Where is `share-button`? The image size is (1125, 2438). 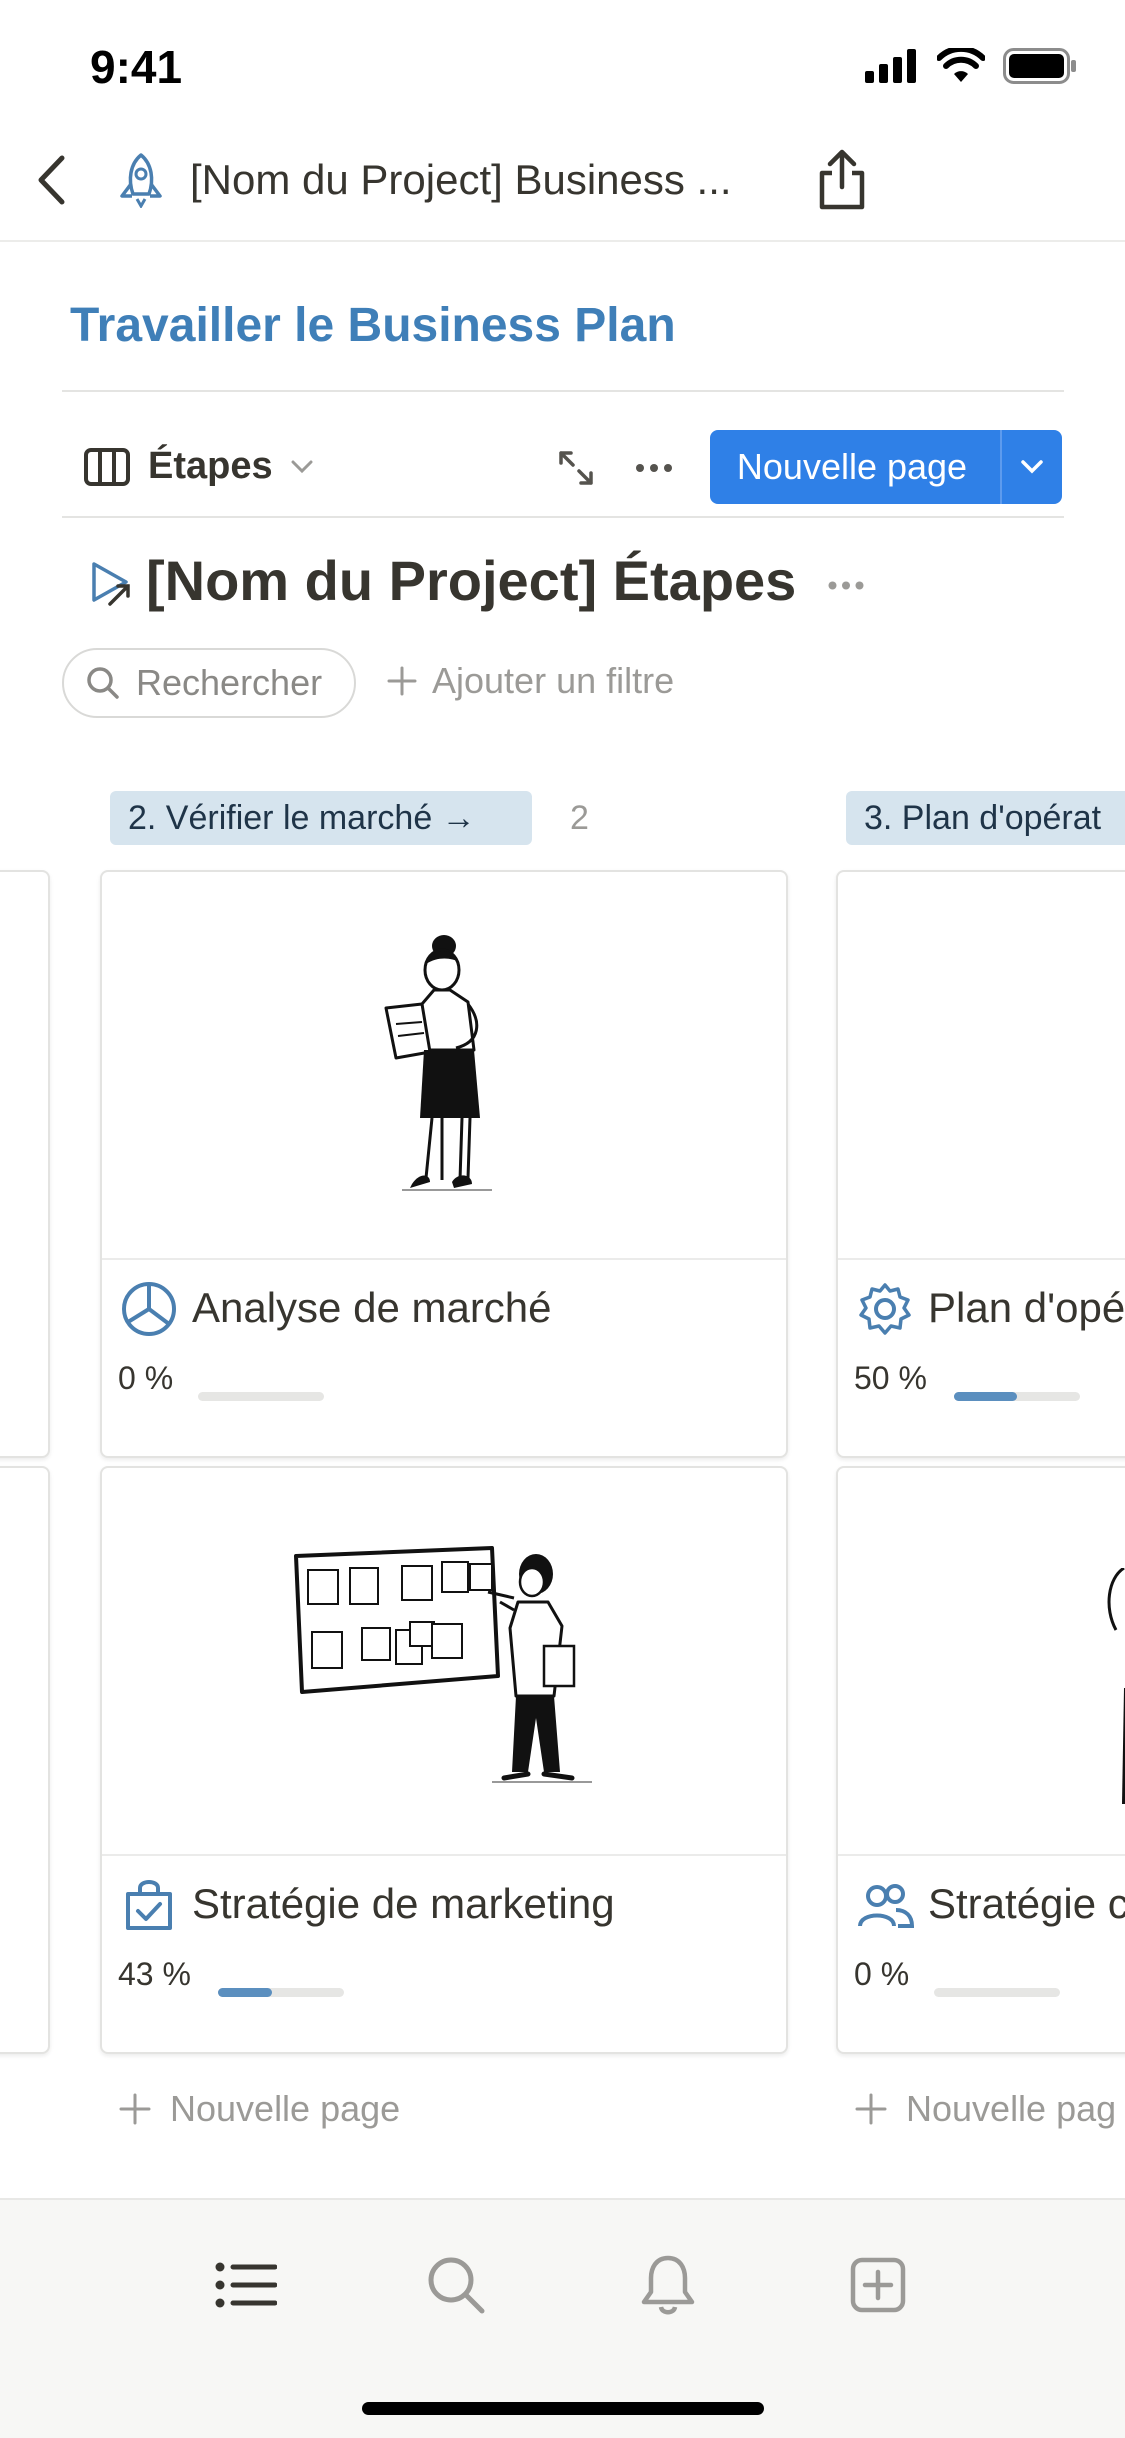 share-button is located at coordinates (842, 180).